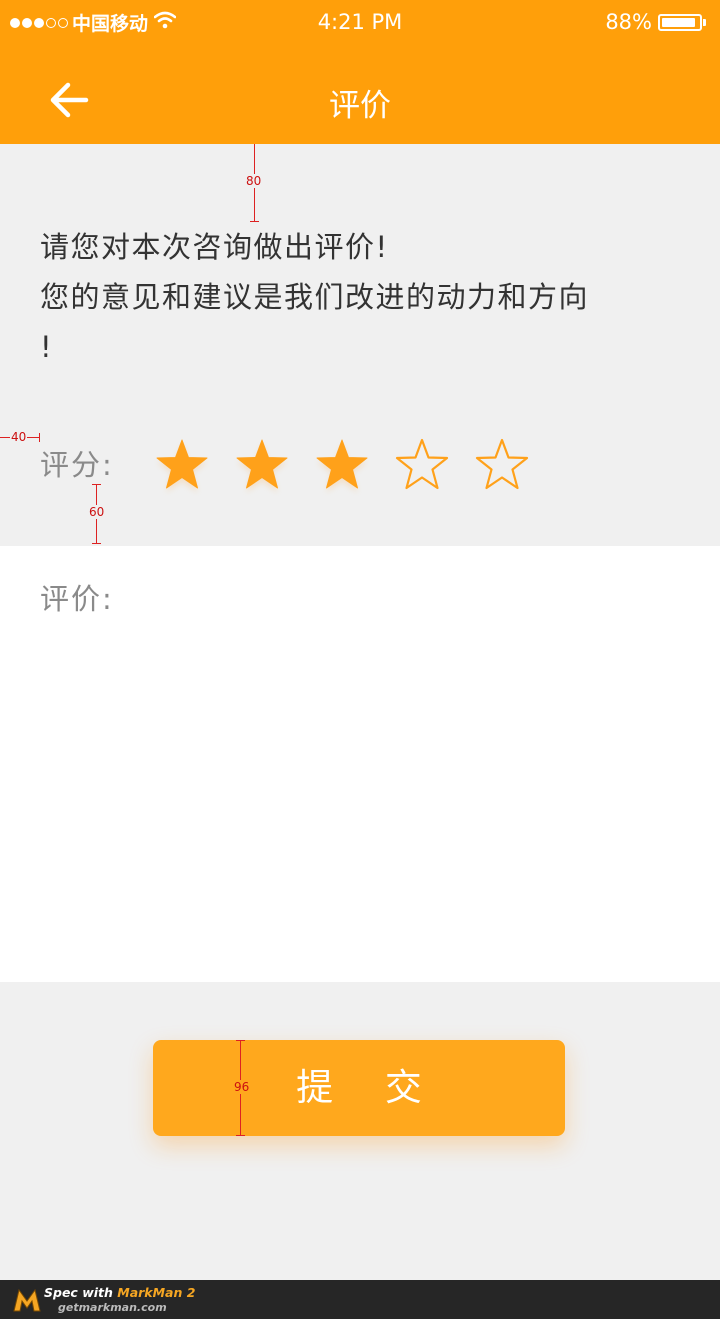  I want to click on page-title: 评价, so click(360, 106).